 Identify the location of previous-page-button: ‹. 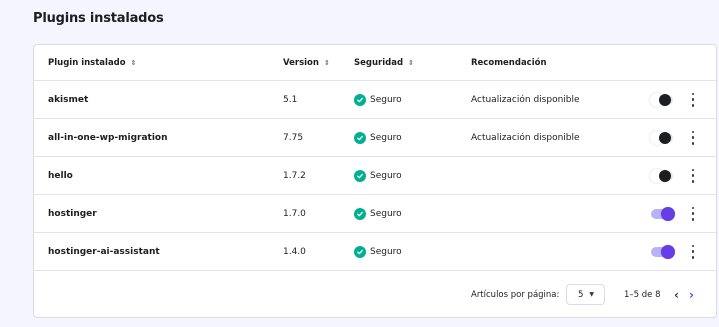
(676, 294).